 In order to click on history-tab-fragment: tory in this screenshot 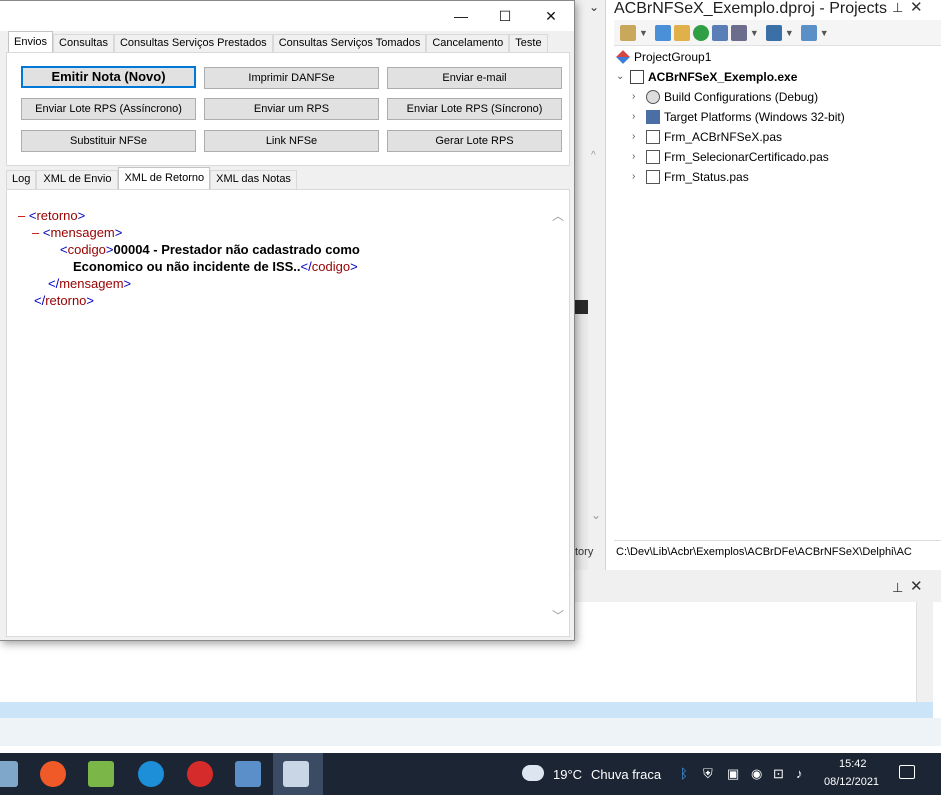, I will do `click(584, 552)`.